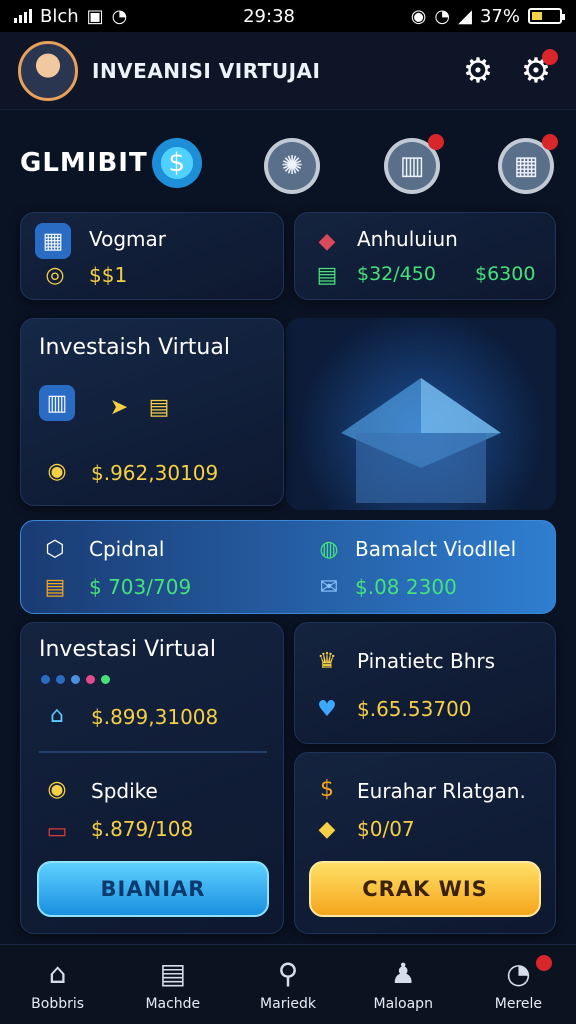  What do you see at coordinates (414, 709) in the screenshot?
I see `card-value: $.65.53700` at bounding box center [414, 709].